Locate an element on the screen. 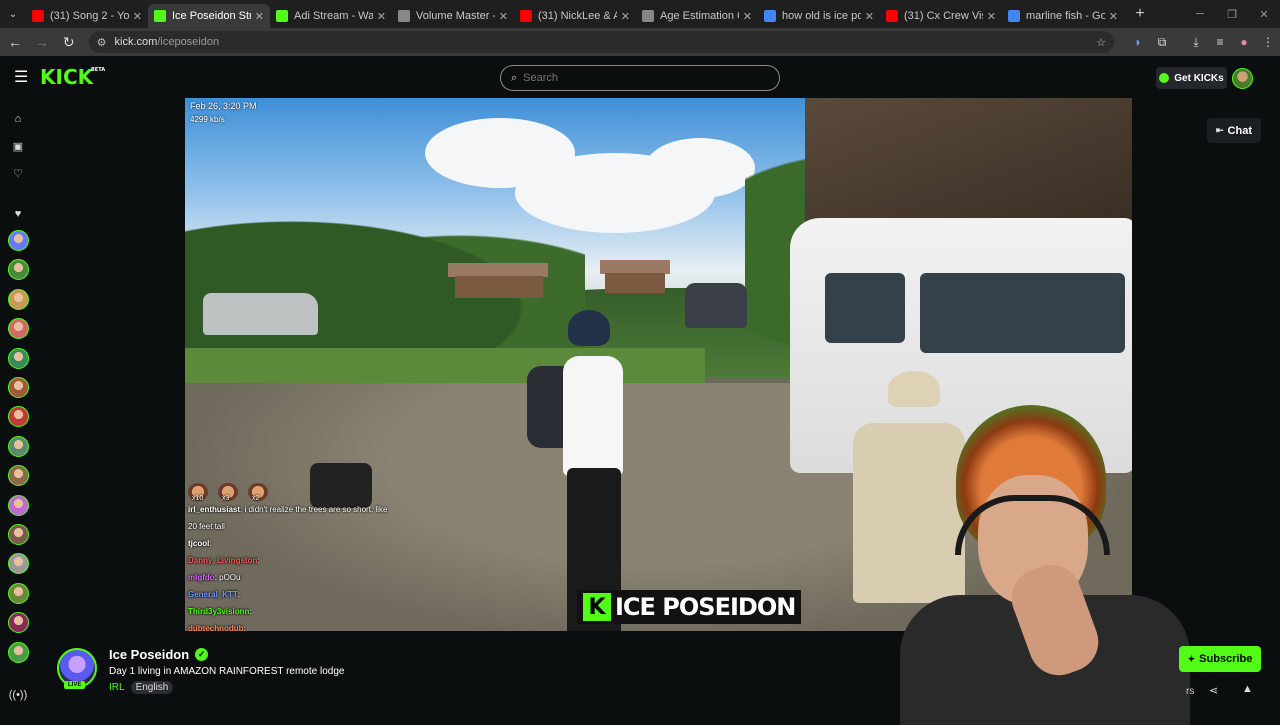  home-icon: ⌂ is located at coordinates (18, 119).